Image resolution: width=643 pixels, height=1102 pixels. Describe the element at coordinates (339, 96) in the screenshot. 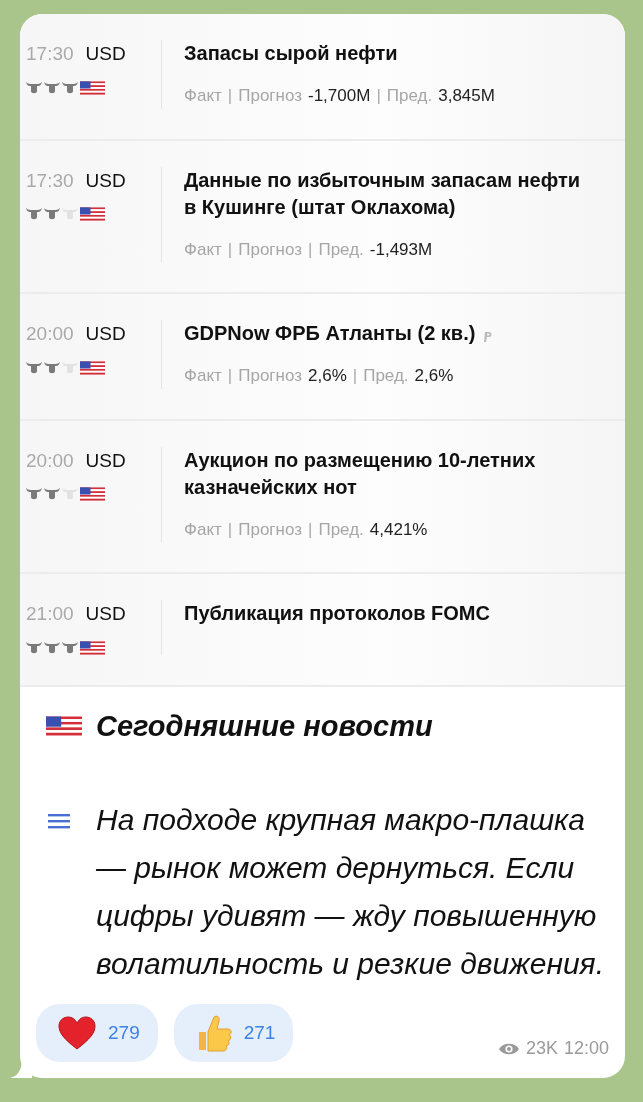

I see `stat-value: -1,700M` at that location.